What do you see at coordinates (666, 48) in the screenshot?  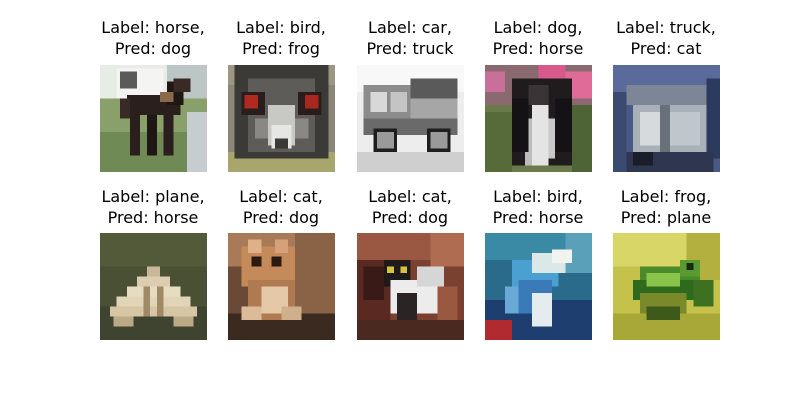 I see `prediction-text: Pred: cat` at bounding box center [666, 48].